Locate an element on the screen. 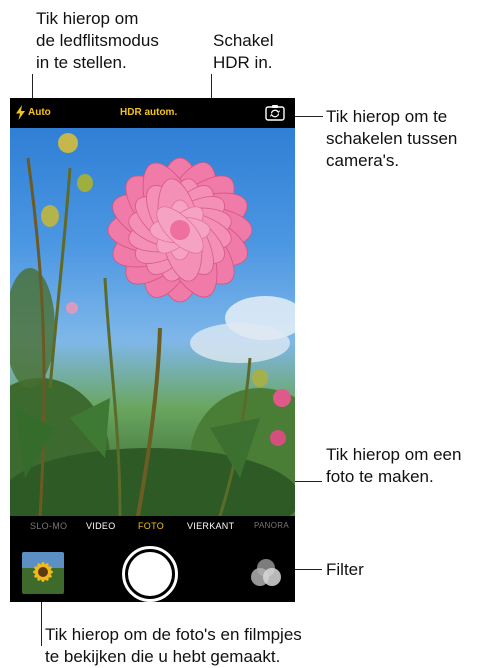 This screenshot has width=485, height=668. shutter-inner is located at coordinates (150, 574).